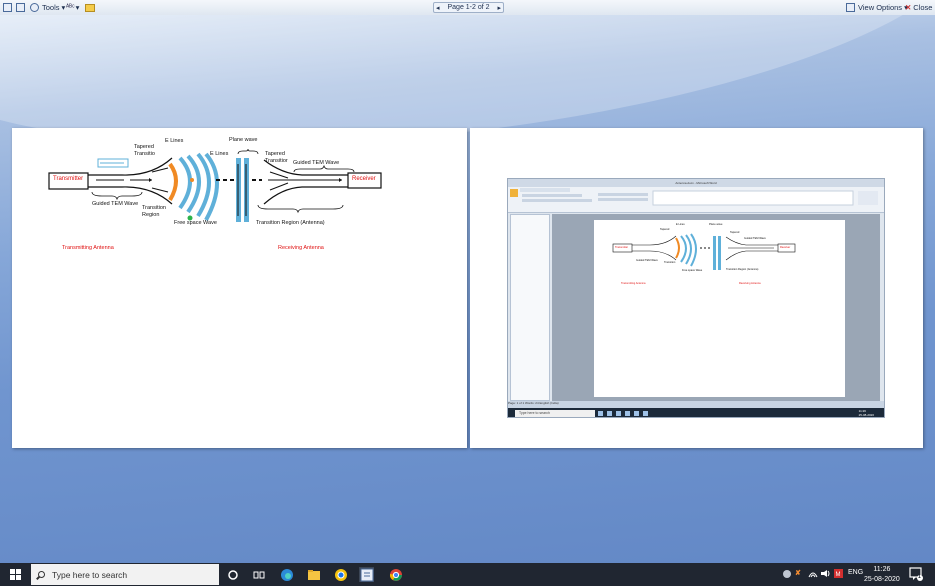 The width and height of the screenshot is (935, 586). Describe the element at coordinates (916, 575) in the screenshot. I see `notification-center: 1` at that location.